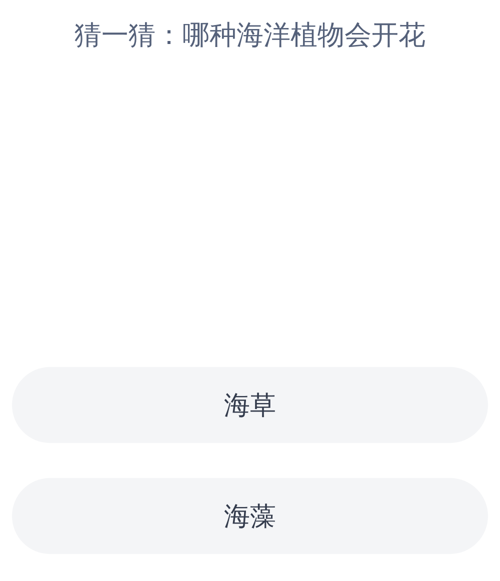 This screenshot has width=500, height=581. I want to click on answer-option: 海藻, so click(250, 516).